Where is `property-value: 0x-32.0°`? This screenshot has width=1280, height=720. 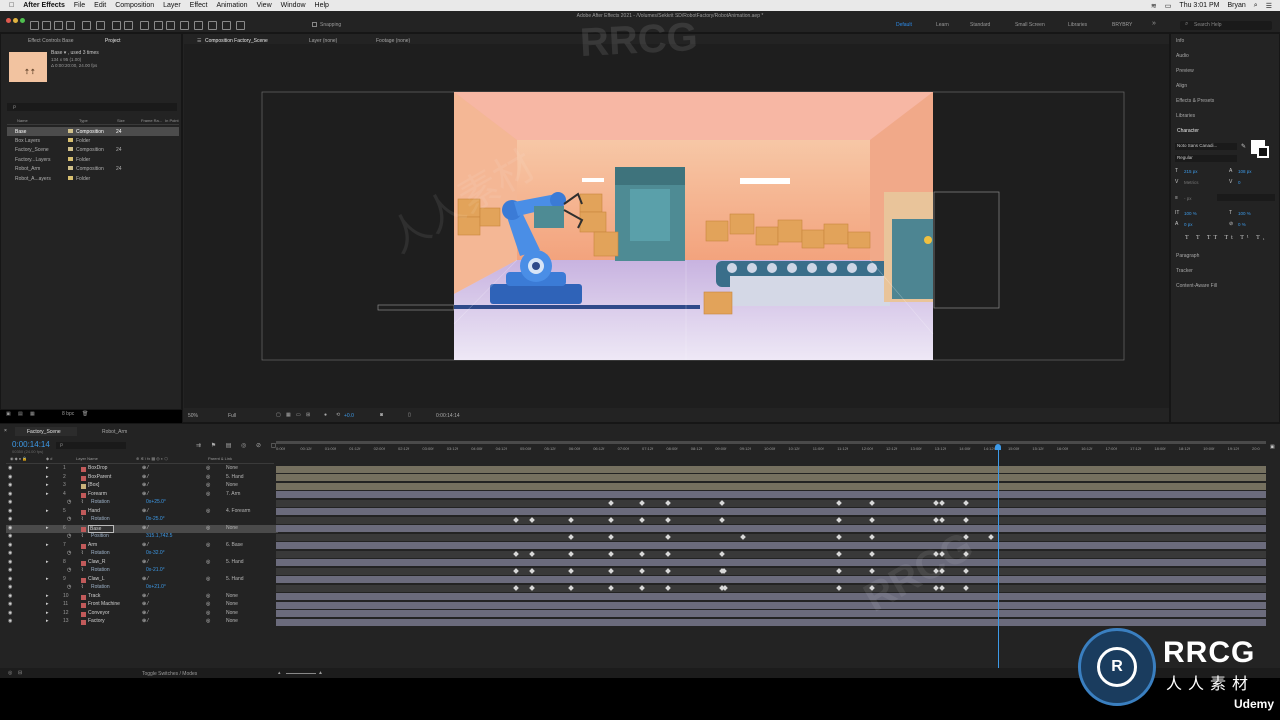
property-value: 0x-32.0° is located at coordinates (155, 553).